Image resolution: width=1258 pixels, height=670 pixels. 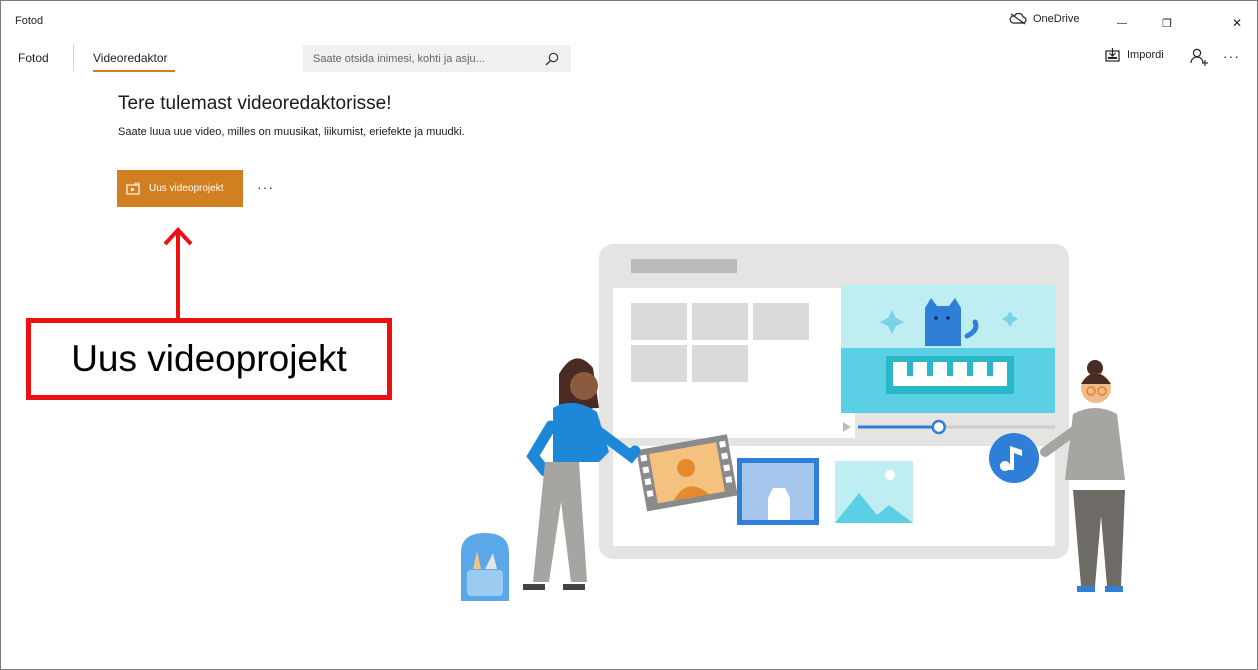 I want to click on page-title: Tere tulemast videoredaktorisse!, so click(x=255, y=103).